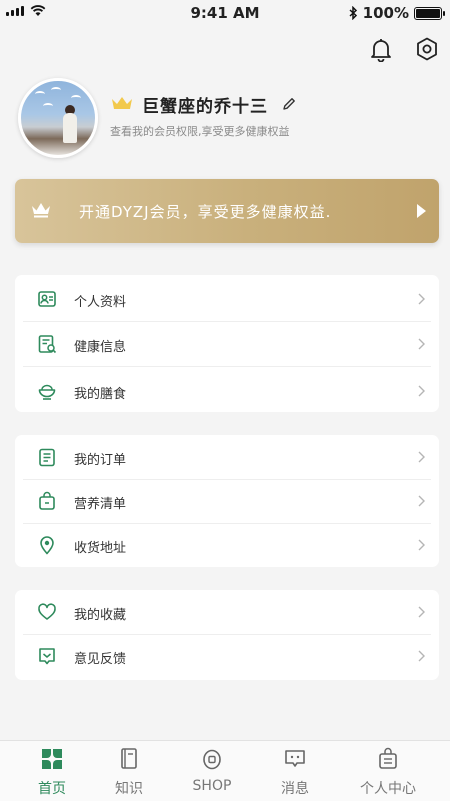 The height and width of the screenshot is (801, 450). Describe the element at coordinates (100, 302) in the screenshot. I see `menu-item-label: 个人资料` at that location.